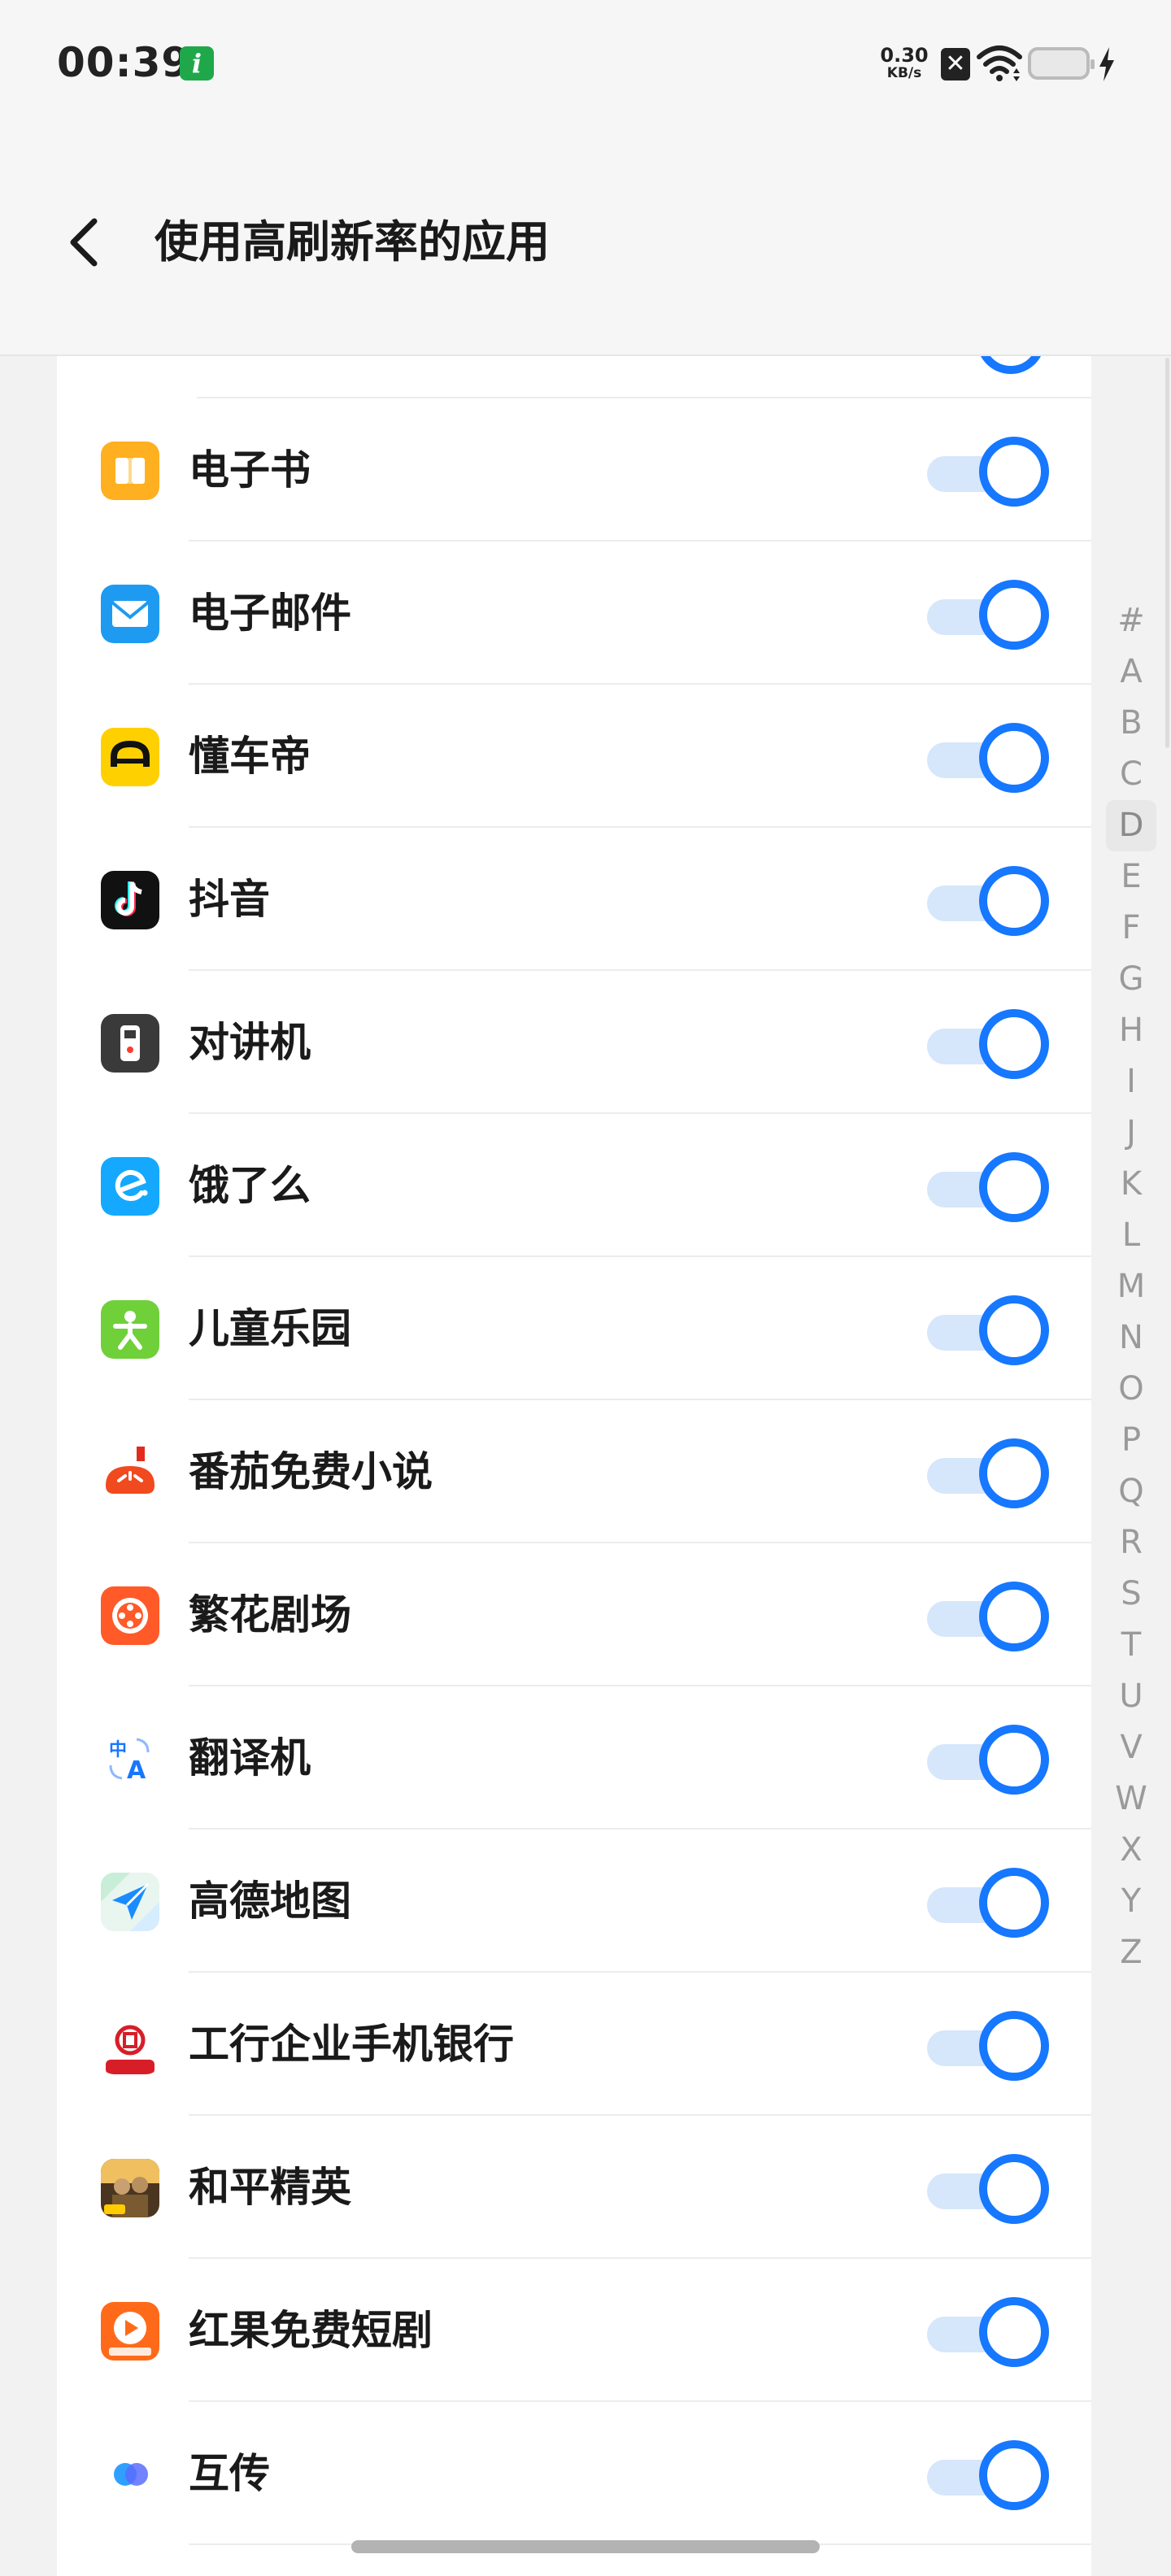 Image resolution: width=1171 pixels, height=2576 pixels. What do you see at coordinates (229, 2473) in the screenshot?
I see `app-name: 互传` at bounding box center [229, 2473].